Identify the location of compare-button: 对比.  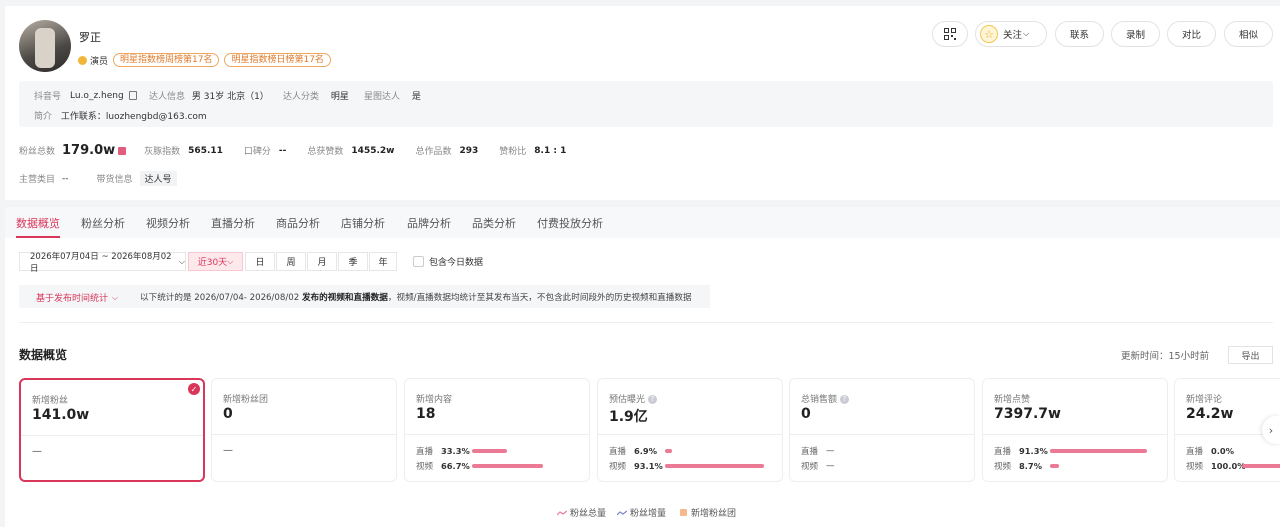
(1191, 34).